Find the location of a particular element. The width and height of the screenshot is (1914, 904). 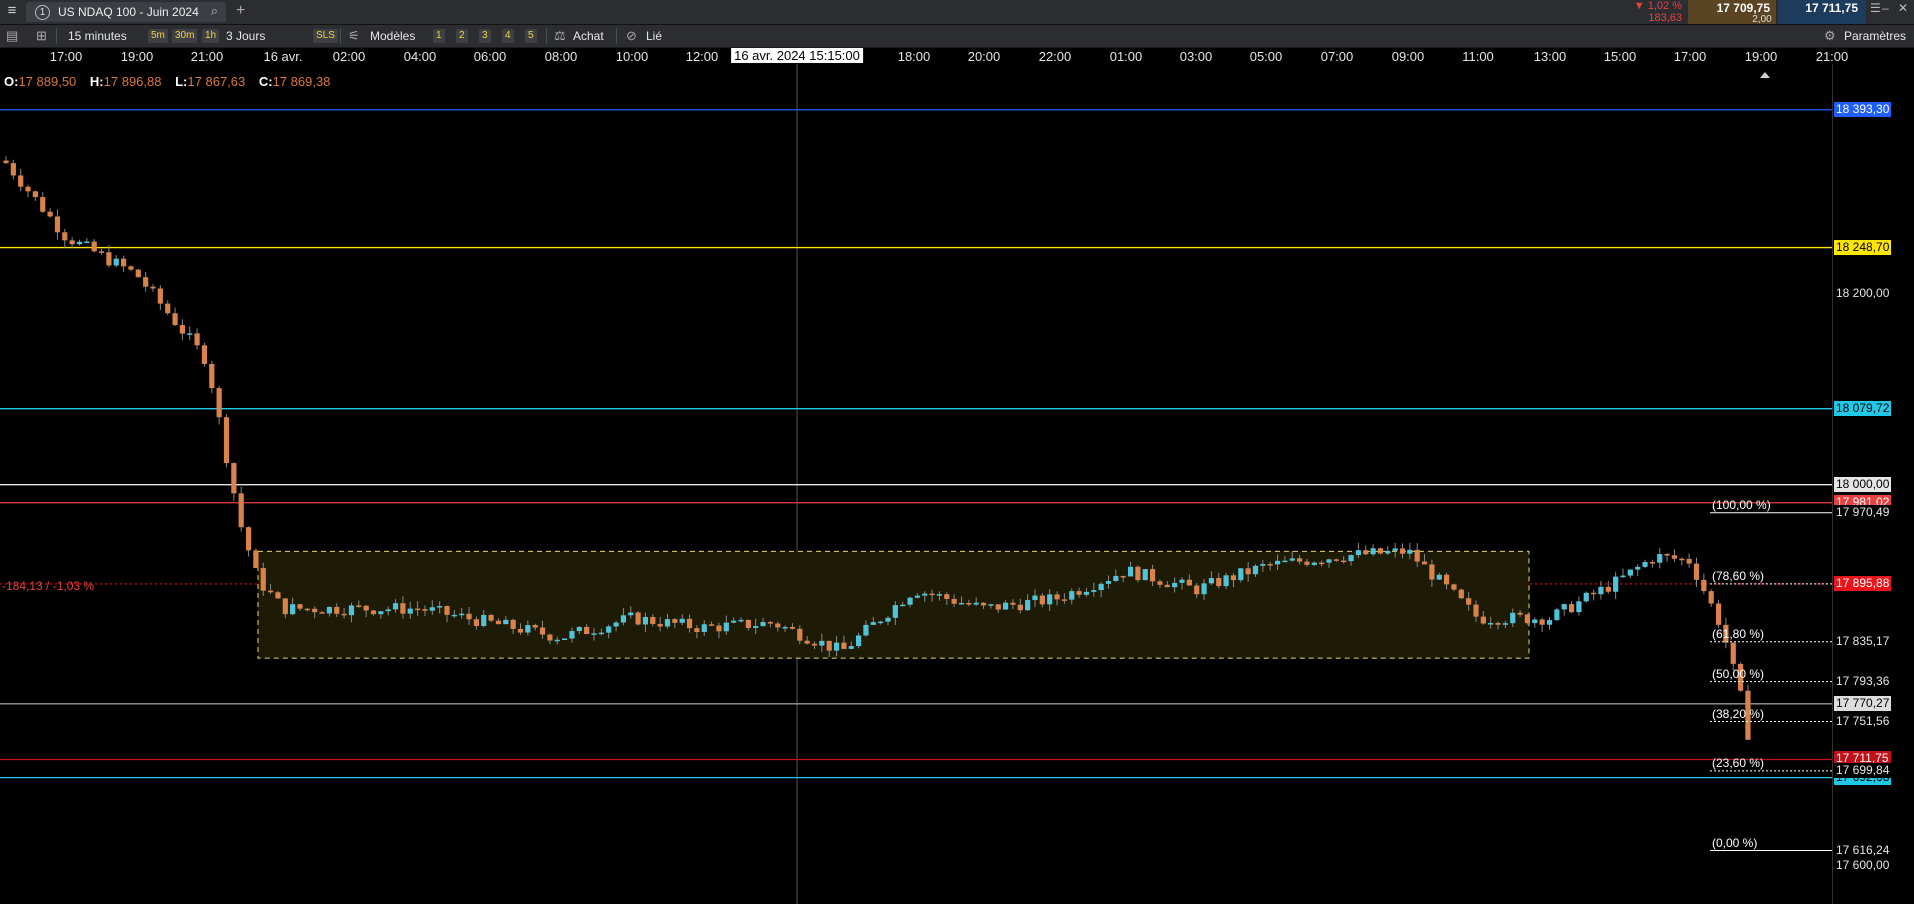

spread-value: 2,00 is located at coordinates (1762, 19).